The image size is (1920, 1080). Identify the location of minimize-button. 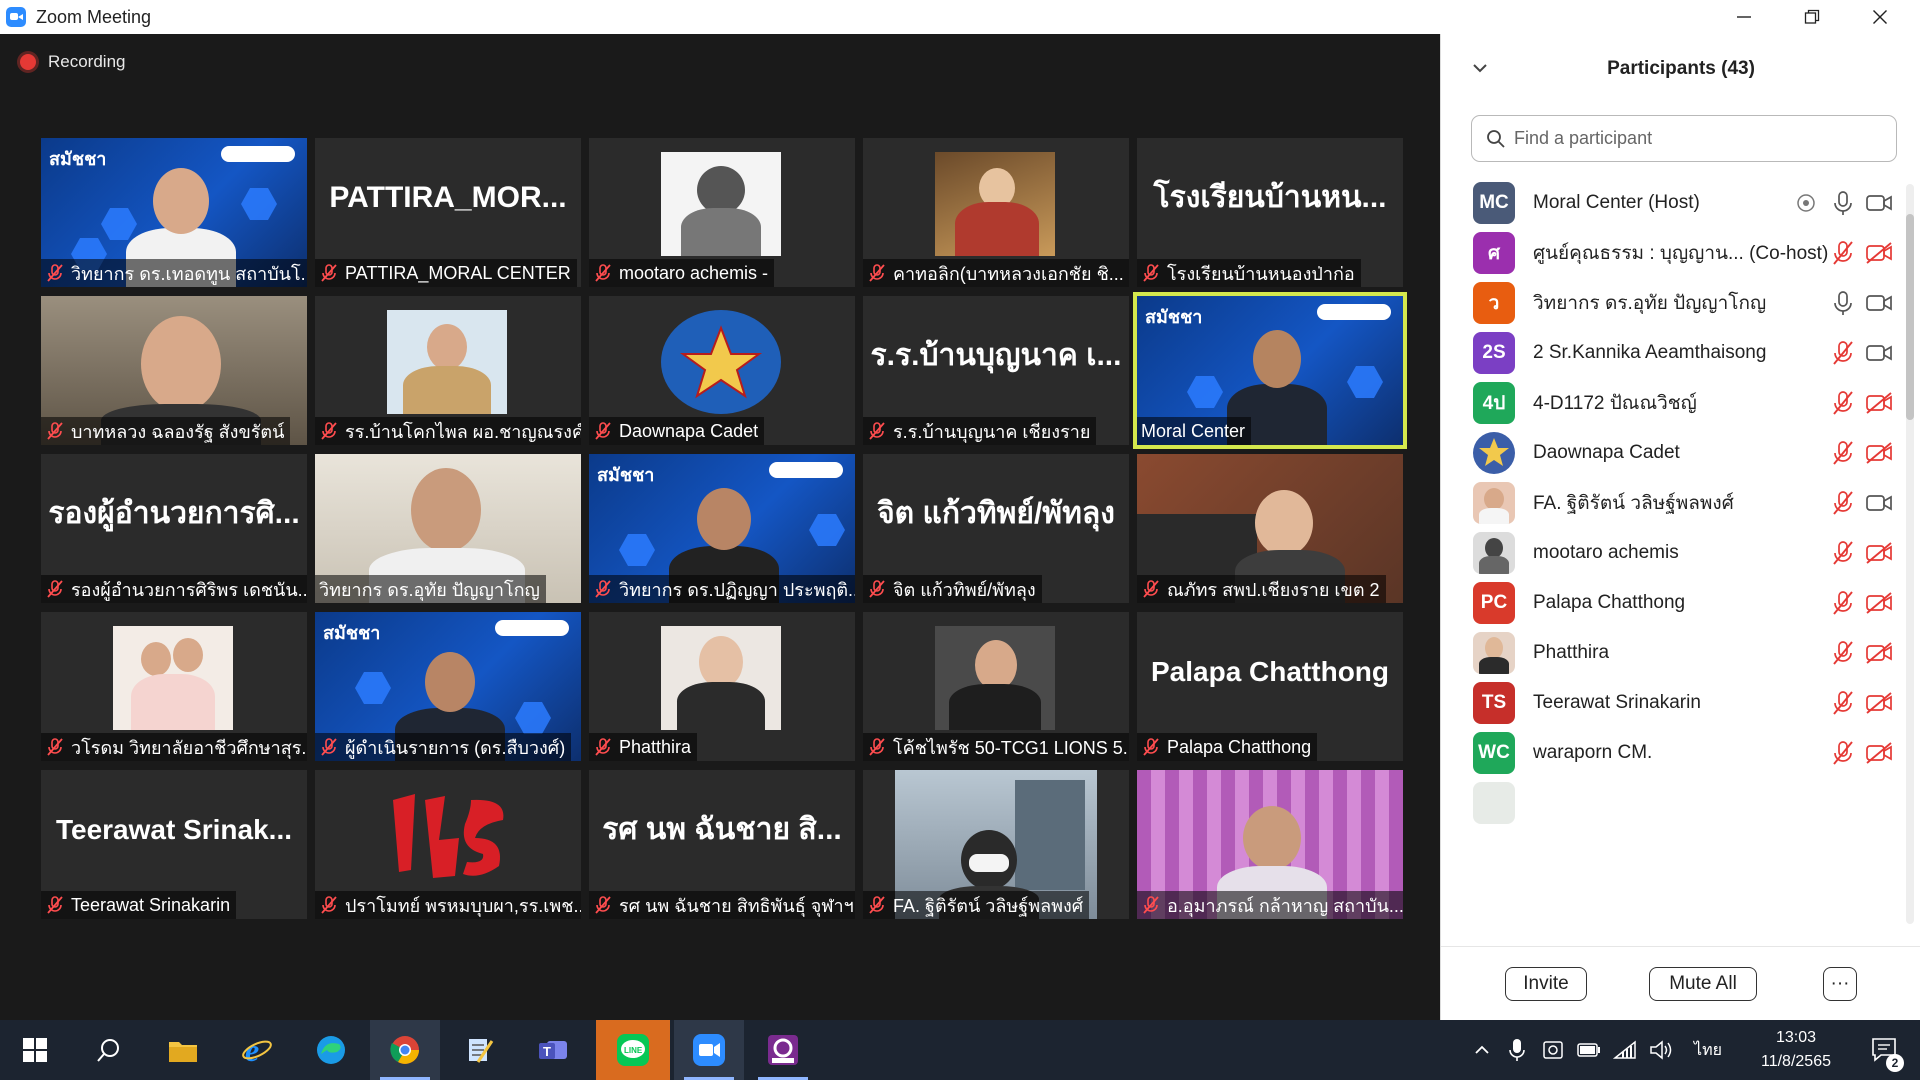
(1744, 17).